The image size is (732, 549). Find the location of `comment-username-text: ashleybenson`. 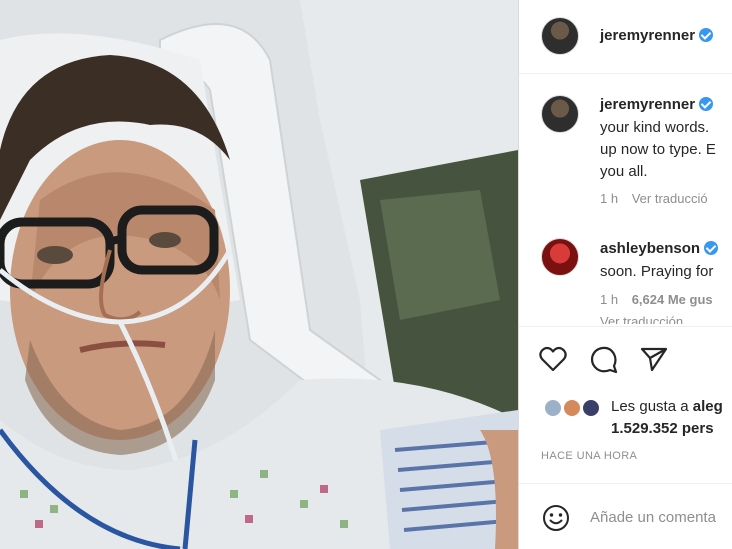

comment-username-text: ashleybenson is located at coordinates (650, 248).